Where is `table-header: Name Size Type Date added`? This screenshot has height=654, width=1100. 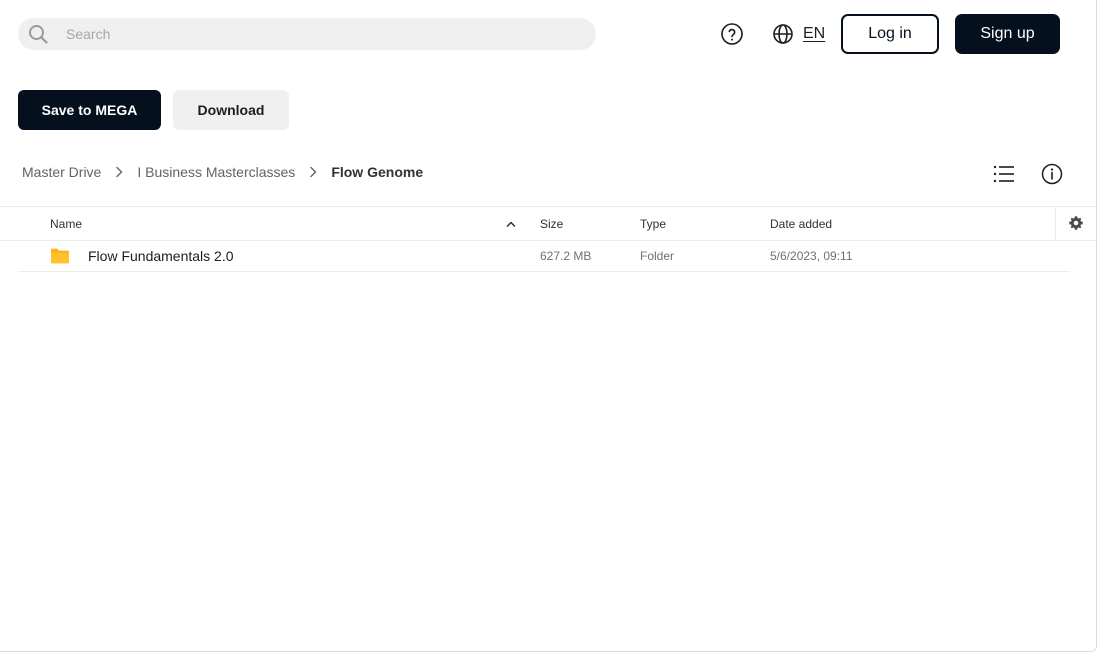 table-header: Name Size Type Date added is located at coordinates (548, 223).